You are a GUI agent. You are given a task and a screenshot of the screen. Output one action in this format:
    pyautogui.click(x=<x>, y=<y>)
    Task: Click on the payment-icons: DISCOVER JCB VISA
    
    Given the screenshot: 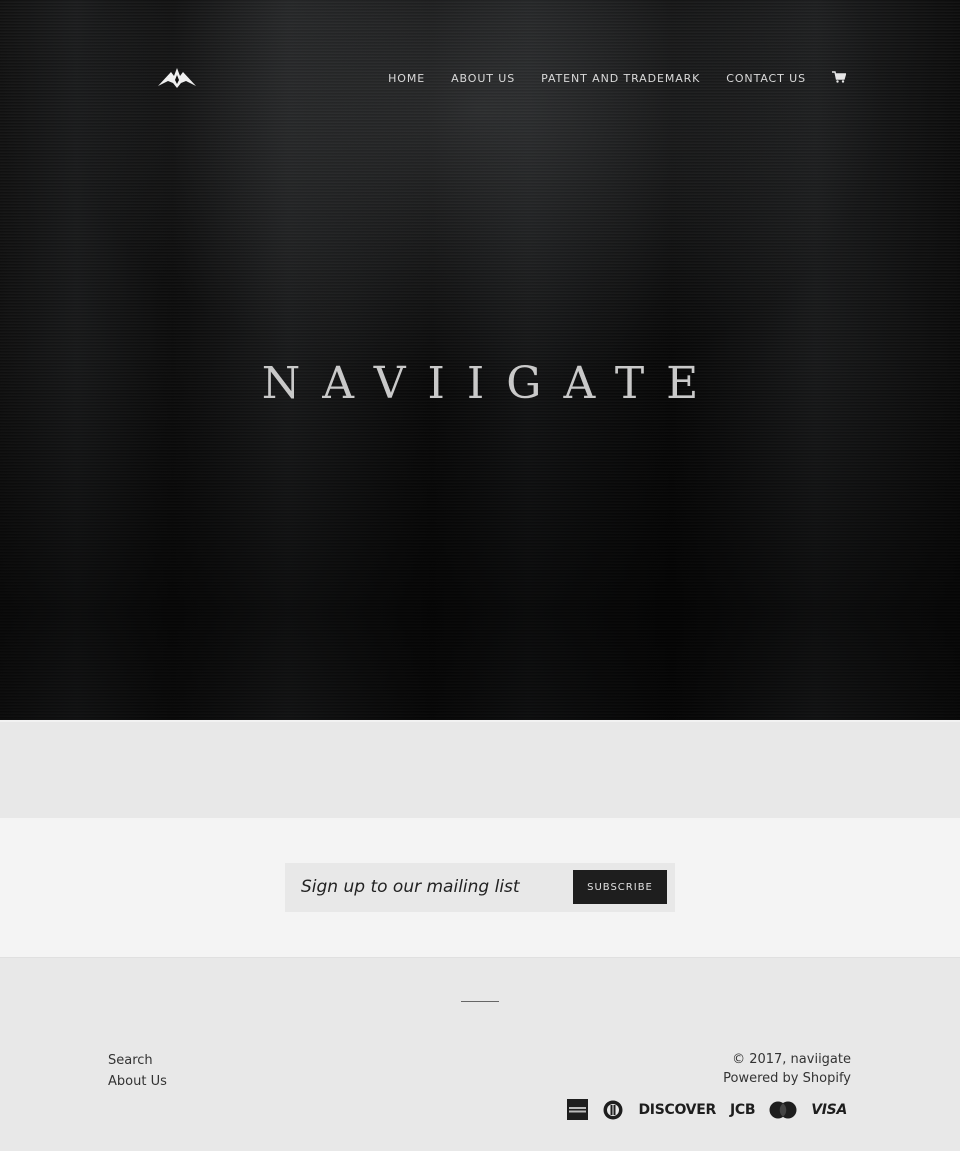 What is the action you would take?
    pyautogui.click(x=707, y=1109)
    